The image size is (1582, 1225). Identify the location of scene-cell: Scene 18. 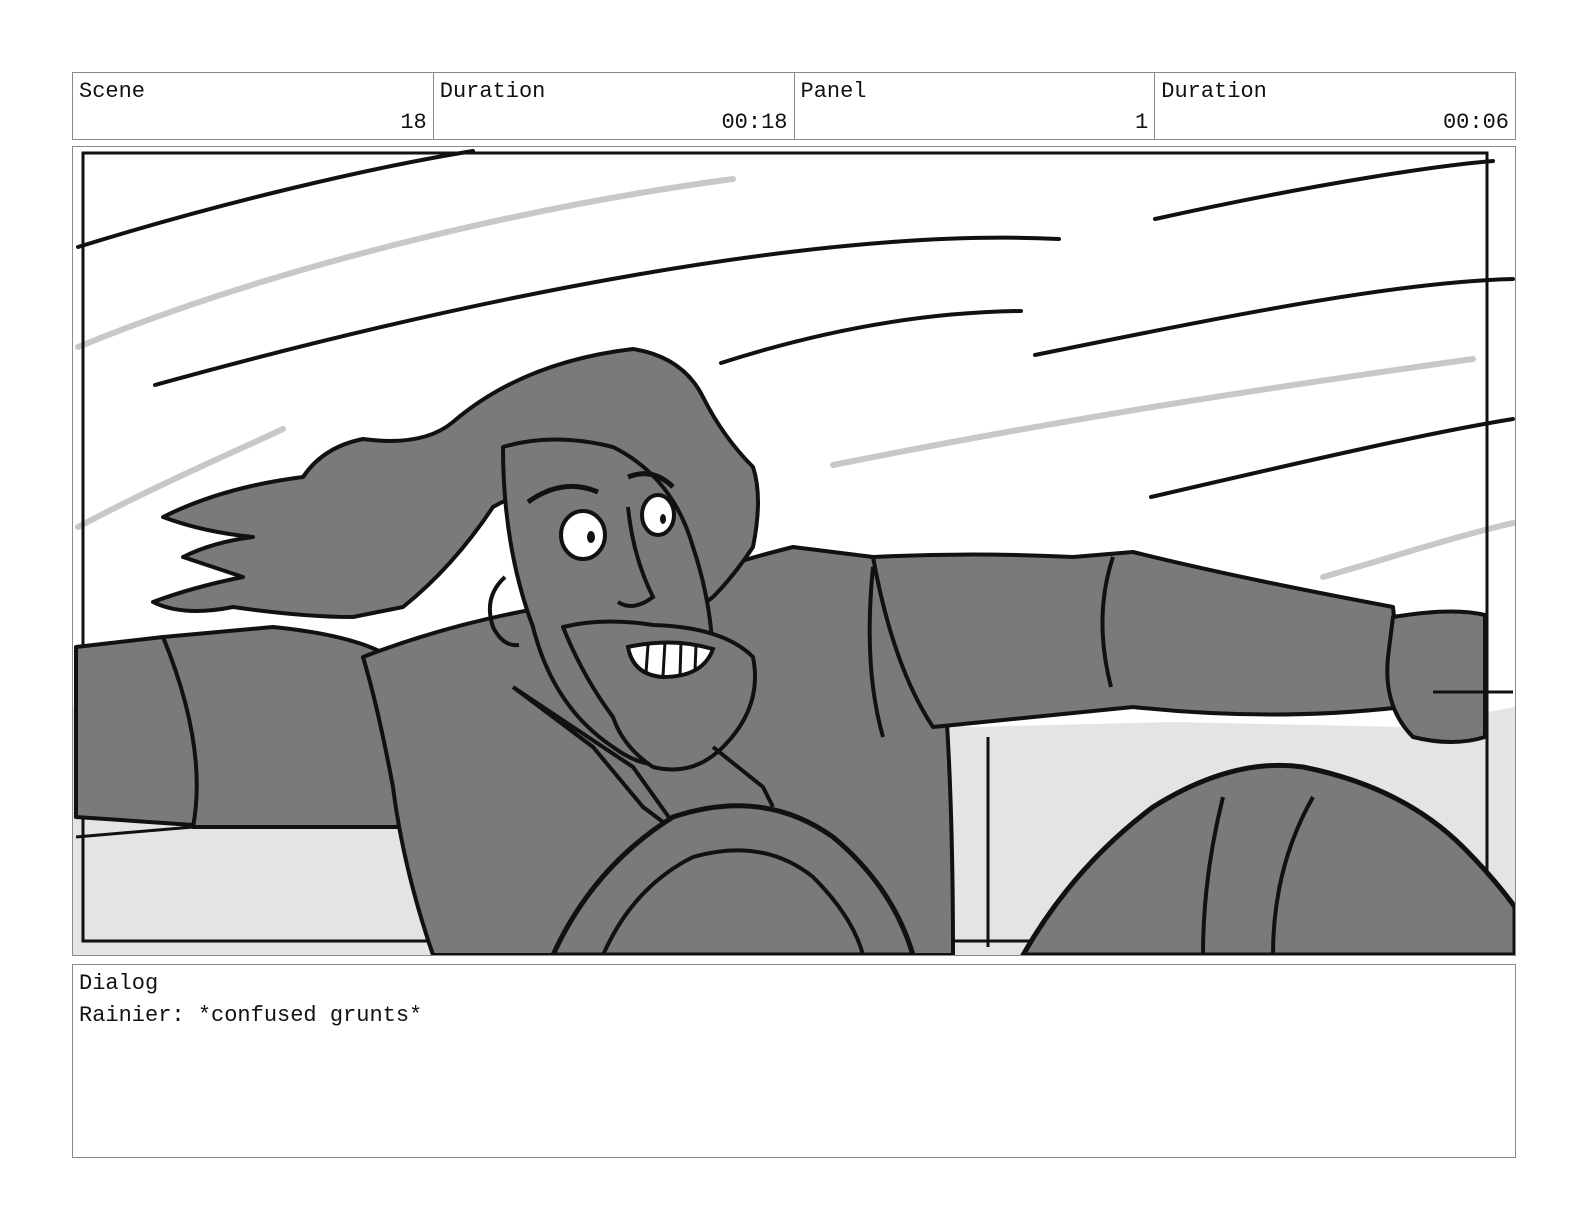
(253, 106).